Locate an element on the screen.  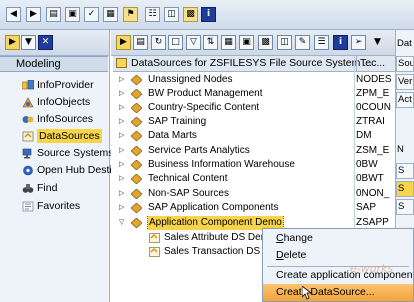
structure-icon: ▦ is located at coordinates (110, 14).